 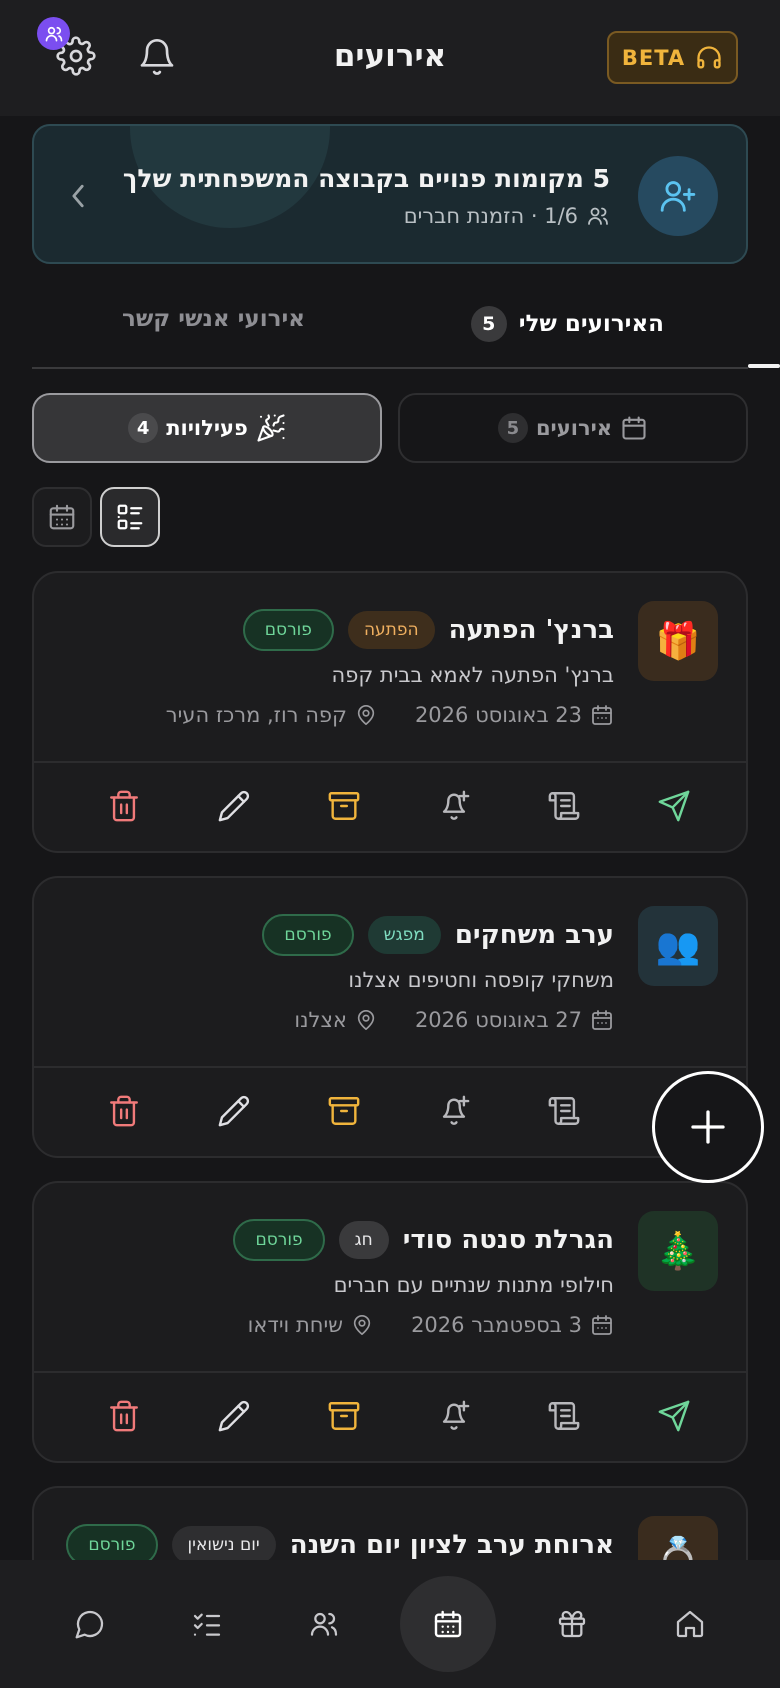 What do you see at coordinates (678, 946) in the screenshot?
I see `activity-emoji-icon: 👥` at bounding box center [678, 946].